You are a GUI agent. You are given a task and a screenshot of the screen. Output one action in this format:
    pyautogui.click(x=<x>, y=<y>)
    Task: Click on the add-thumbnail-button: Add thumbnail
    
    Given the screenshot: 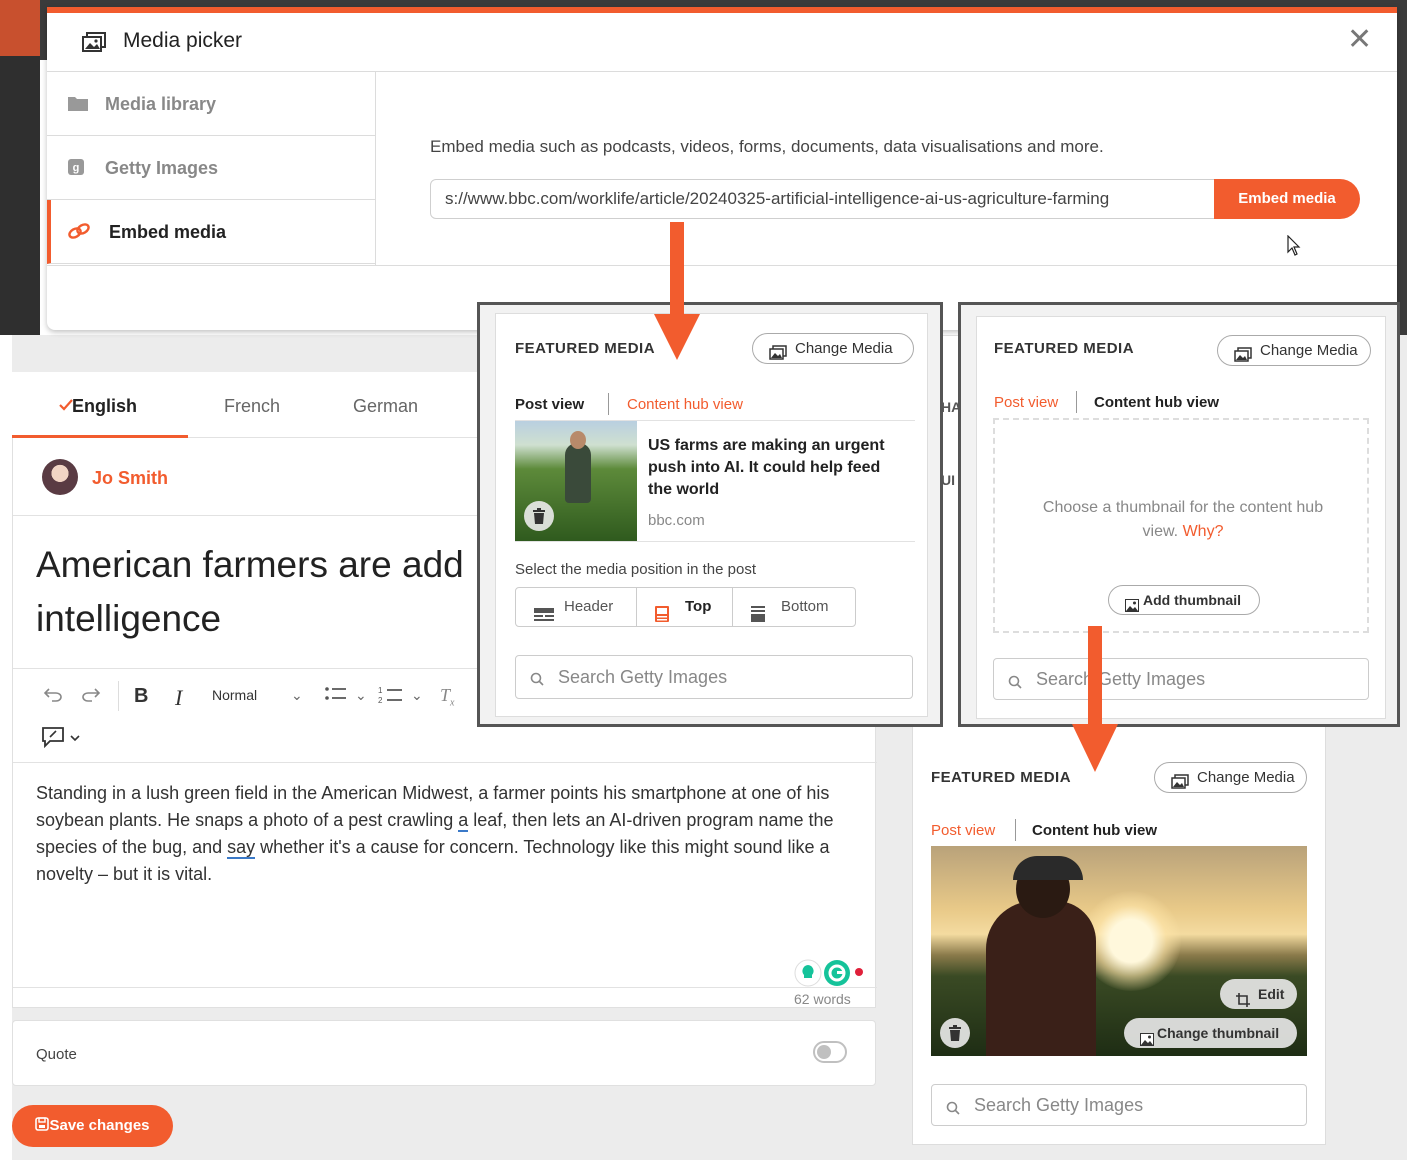 What is the action you would take?
    pyautogui.click(x=1184, y=600)
    